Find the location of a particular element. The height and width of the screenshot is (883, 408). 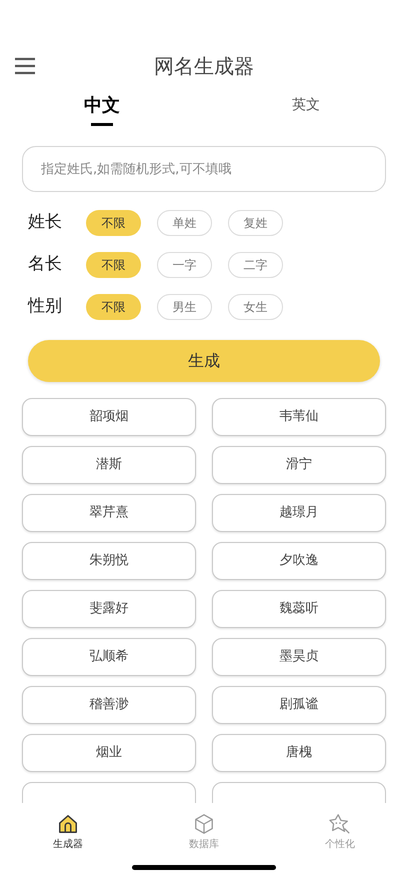

nav-tab: 生成器 is located at coordinates (68, 832).